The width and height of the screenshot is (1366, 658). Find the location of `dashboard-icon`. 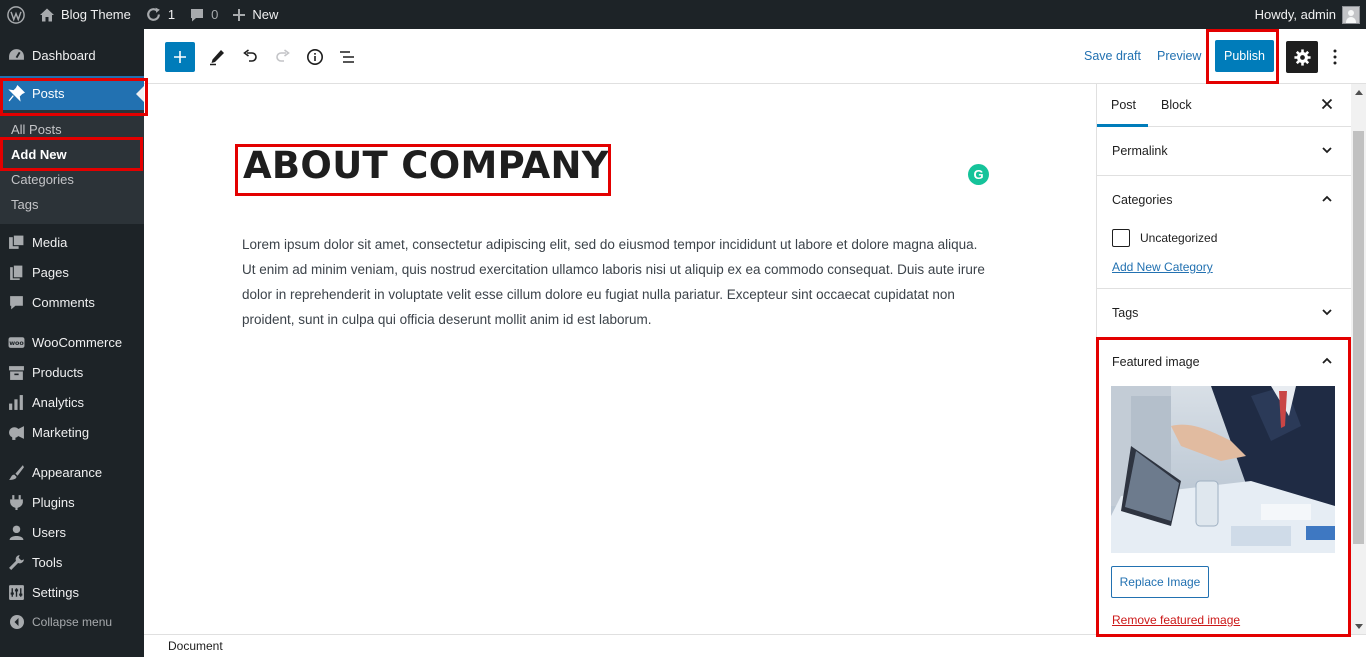

dashboard-icon is located at coordinates (16, 55).